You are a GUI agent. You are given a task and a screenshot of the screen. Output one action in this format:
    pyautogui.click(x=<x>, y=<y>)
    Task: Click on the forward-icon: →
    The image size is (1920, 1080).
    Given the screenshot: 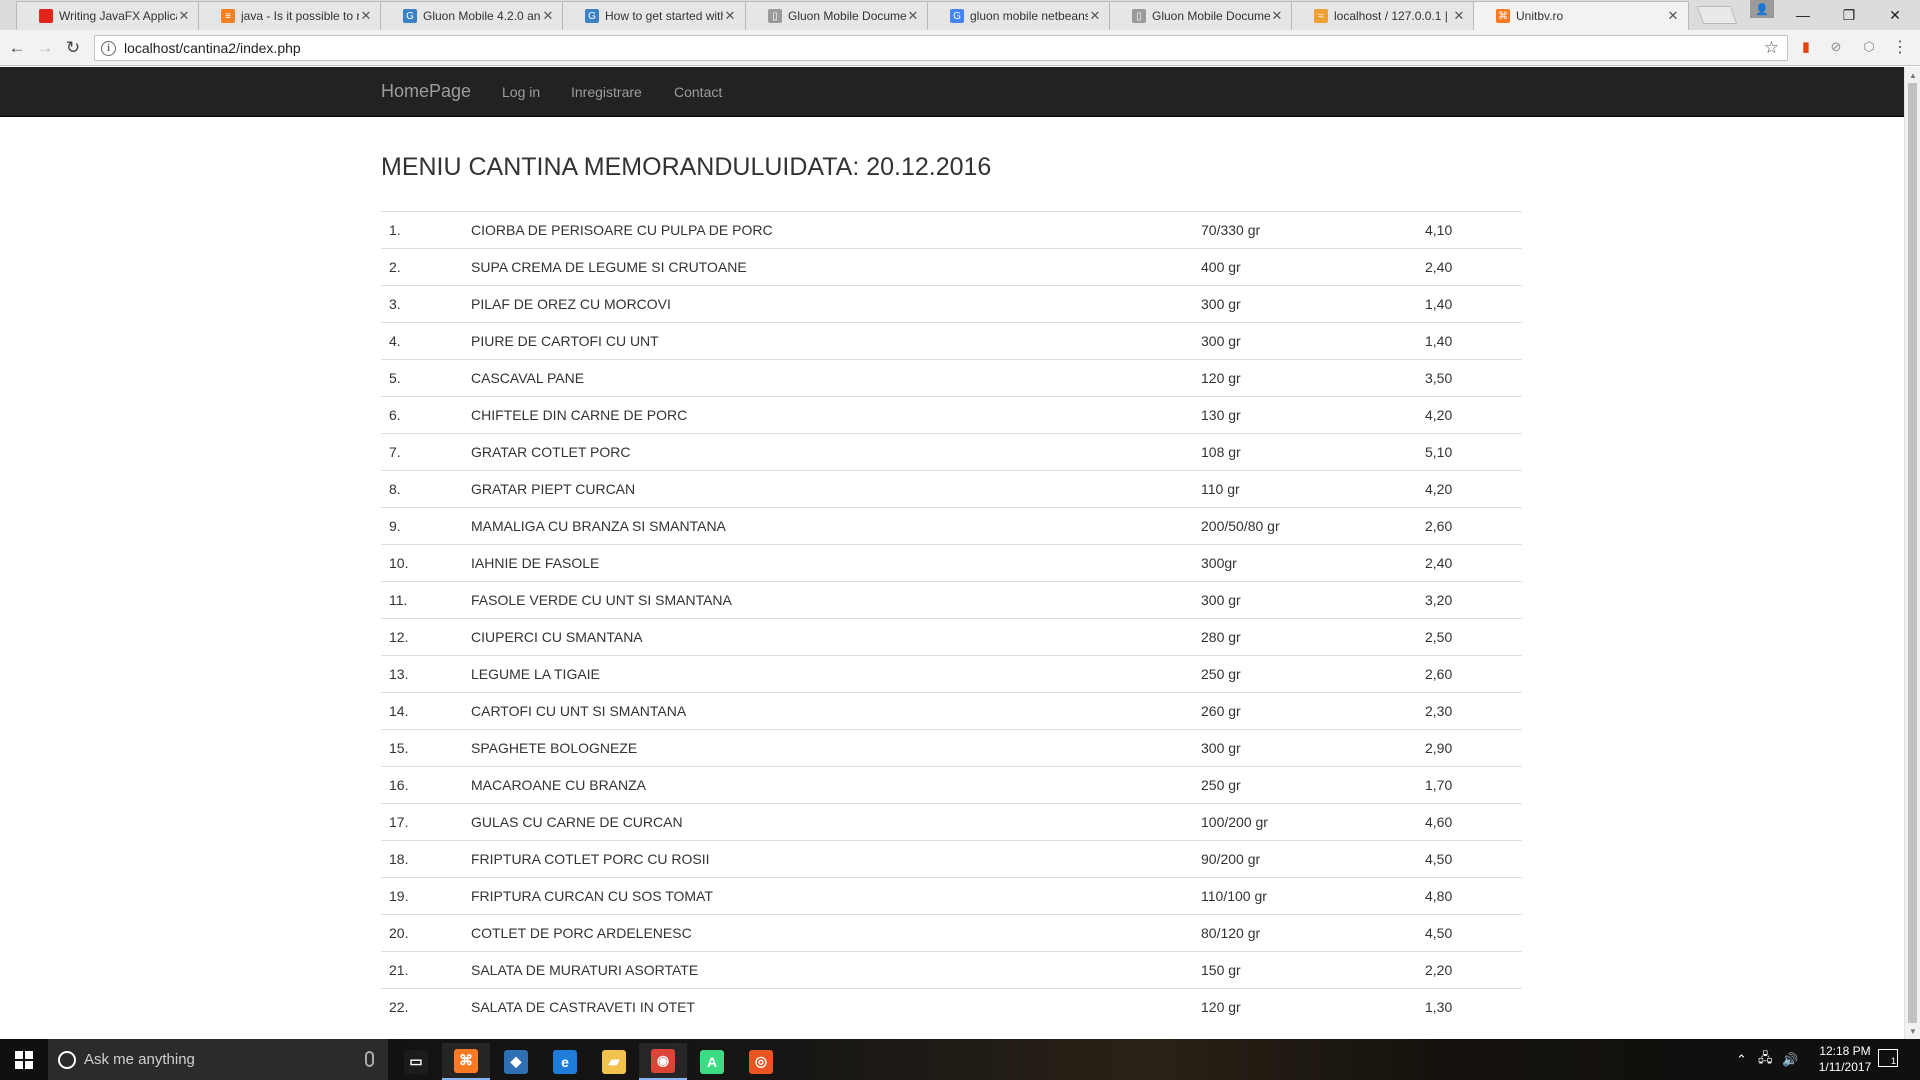 What is the action you would take?
    pyautogui.click(x=45, y=48)
    